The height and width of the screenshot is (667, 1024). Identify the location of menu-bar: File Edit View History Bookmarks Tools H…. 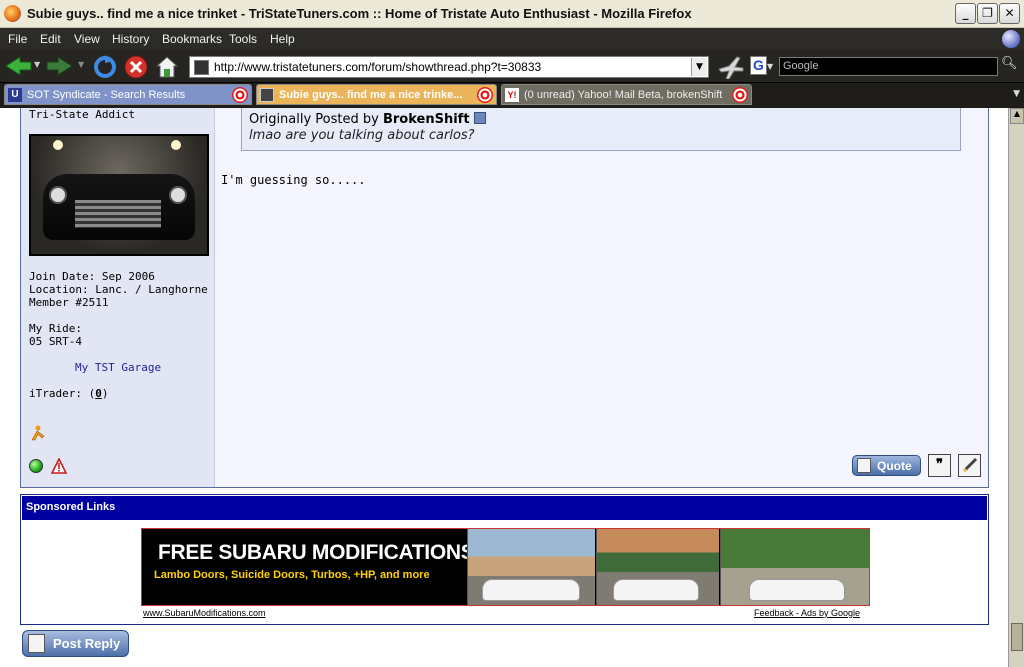
(512, 39).